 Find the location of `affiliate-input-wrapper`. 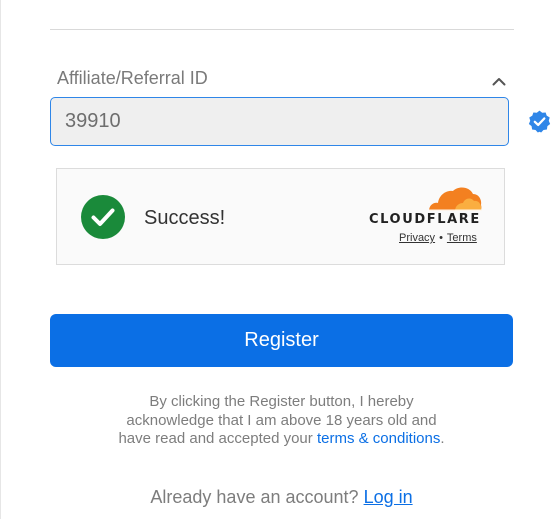

affiliate-input-wrapper is located at coordinates (279, 121).